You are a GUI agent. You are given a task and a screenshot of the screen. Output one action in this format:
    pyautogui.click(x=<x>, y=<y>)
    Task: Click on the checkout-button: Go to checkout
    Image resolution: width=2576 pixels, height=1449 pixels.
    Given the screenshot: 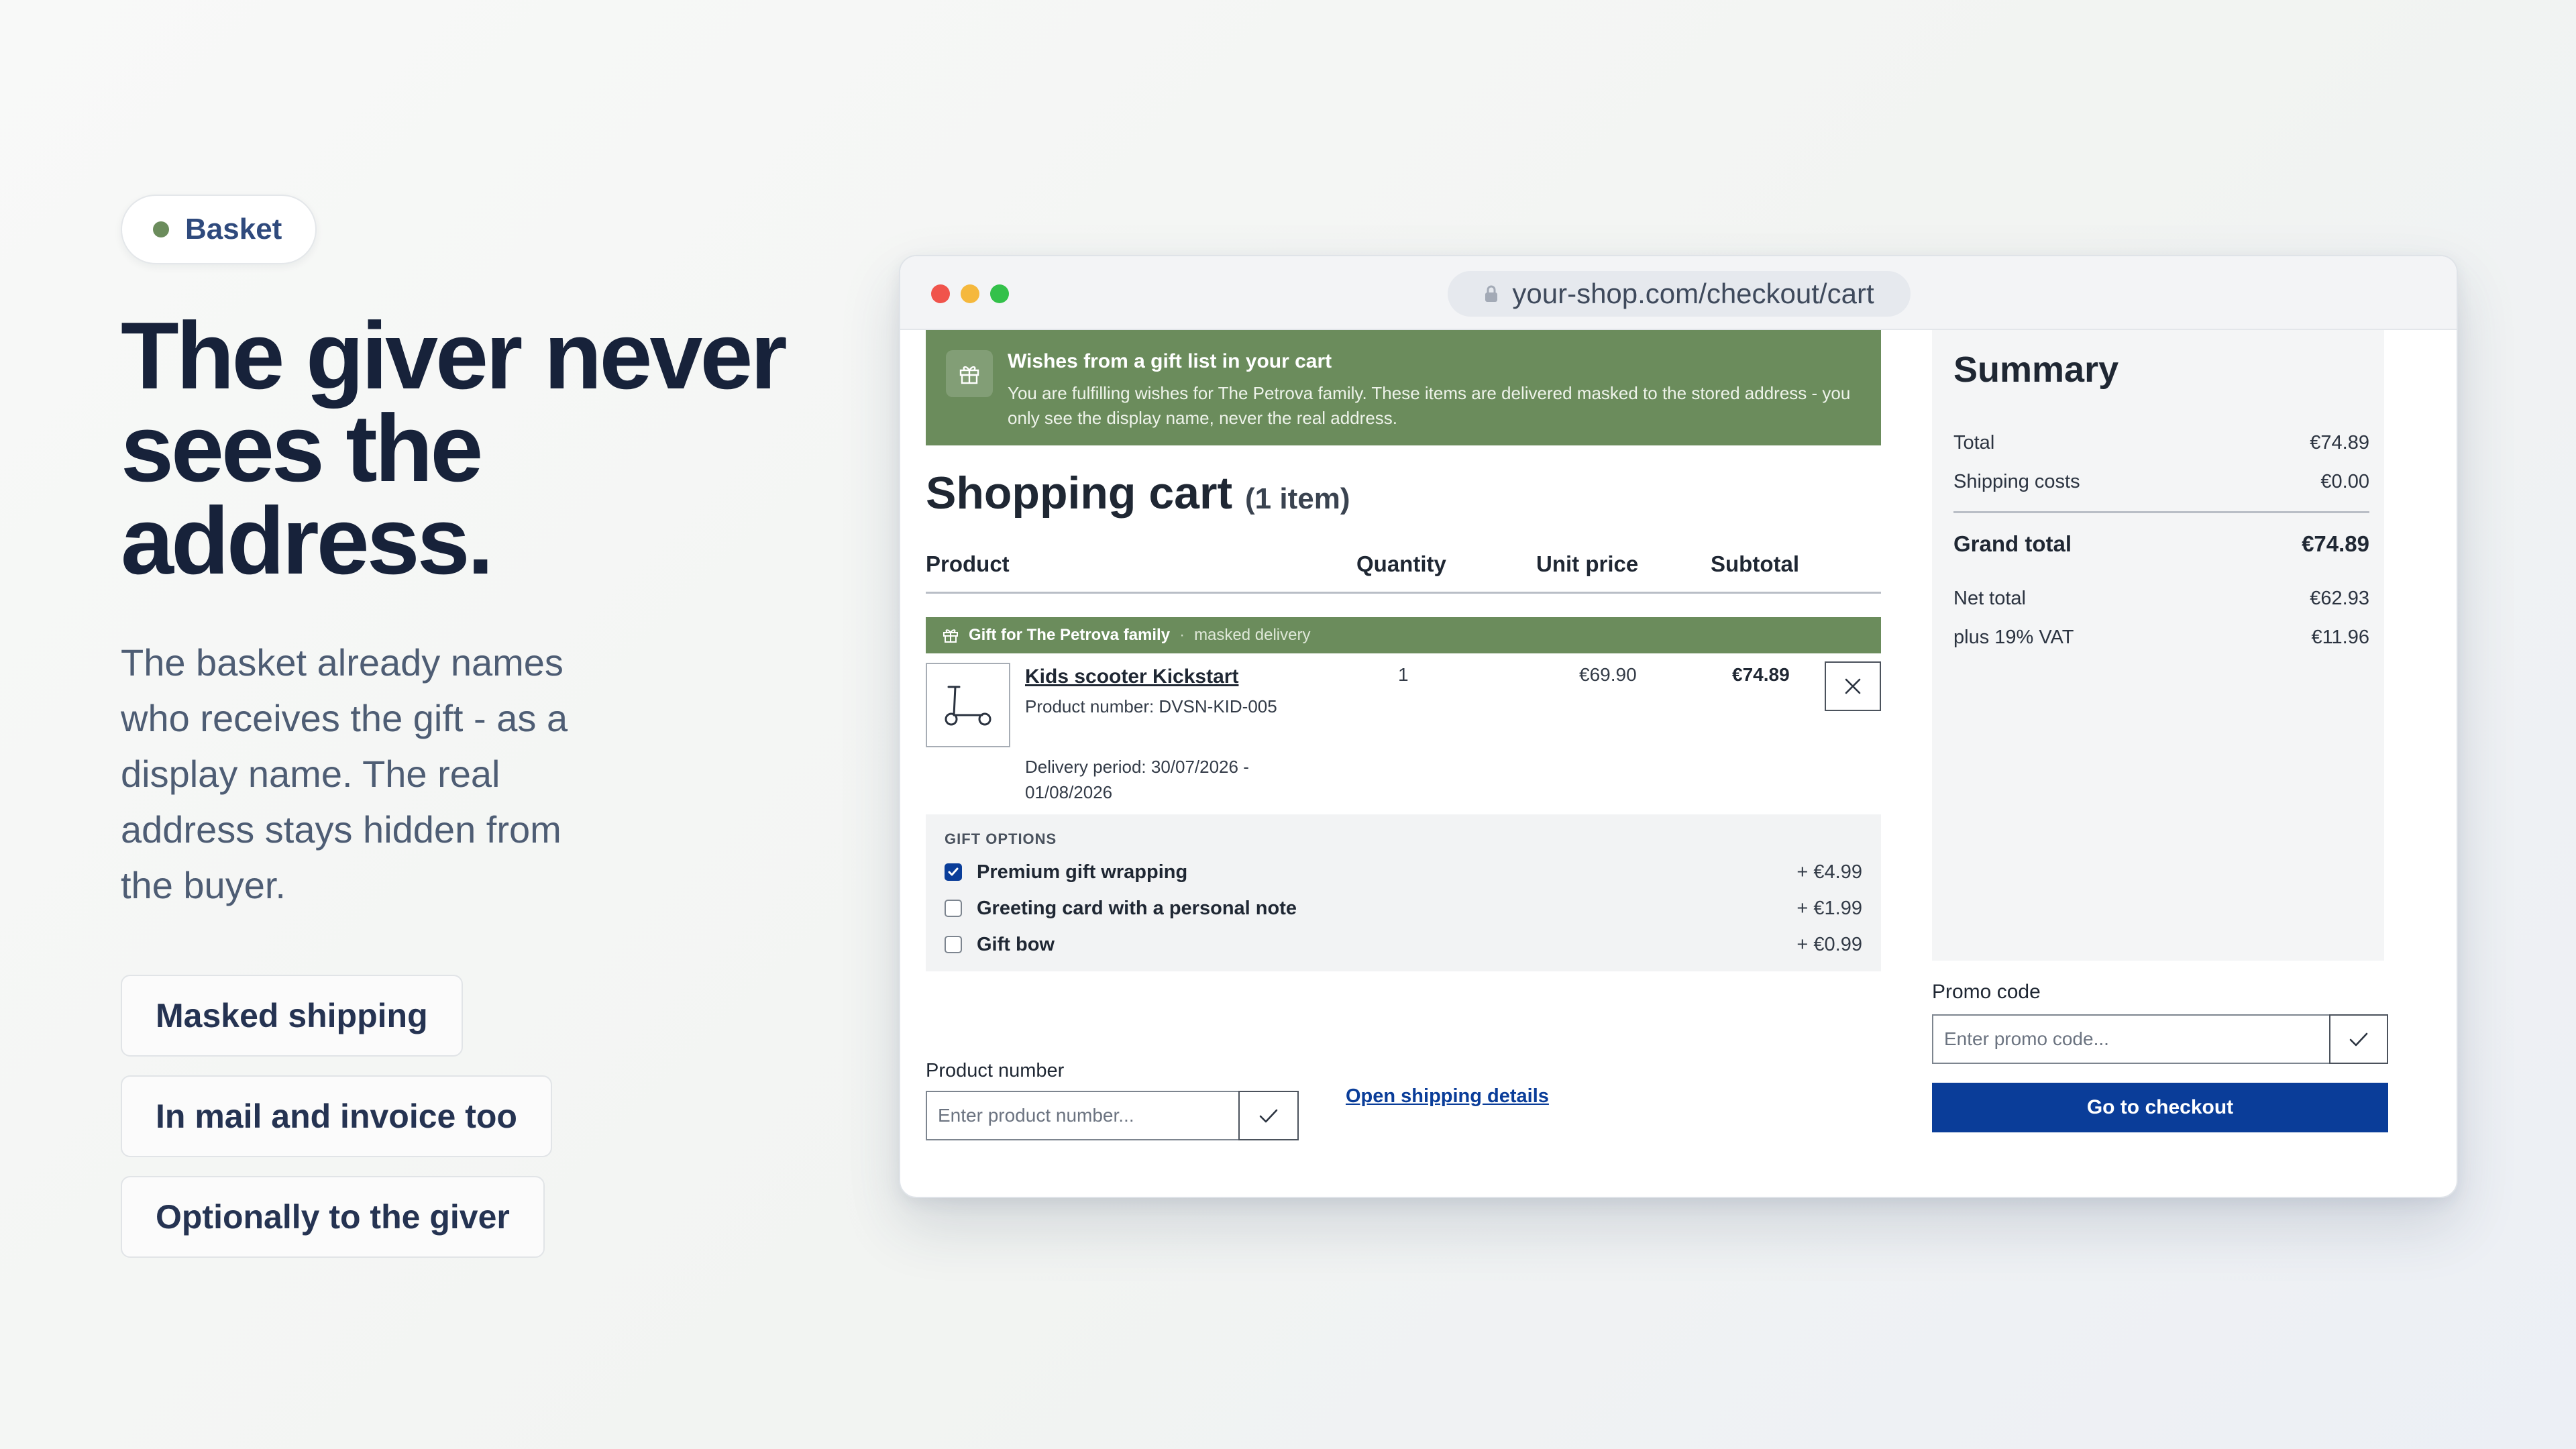 What is the action you would take?
    pyautogui.click(x=2160, y=1107)
    